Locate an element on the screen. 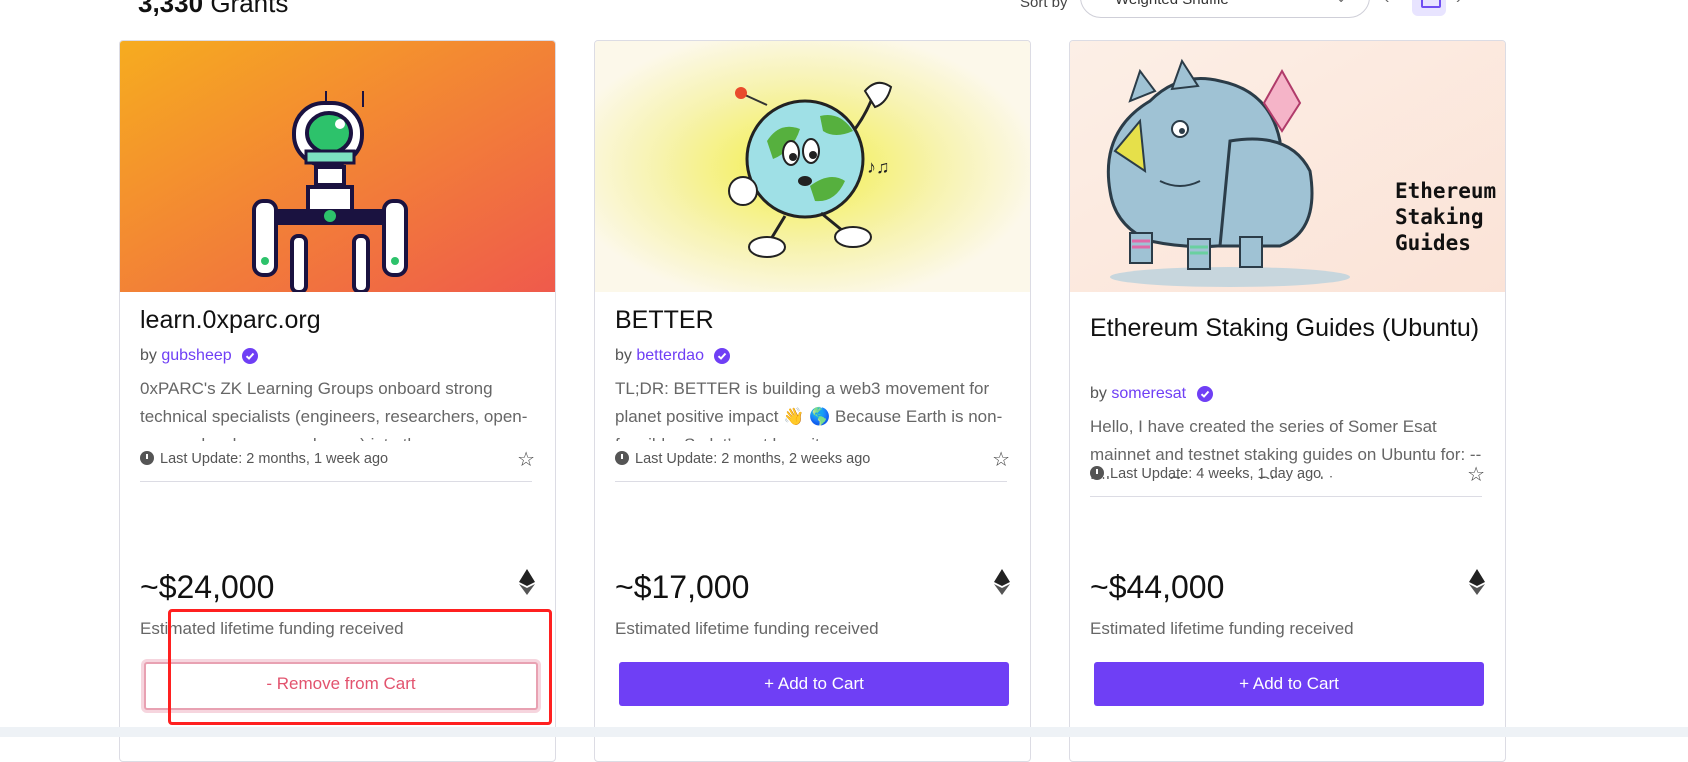 Image resolution: width=1688 pixels, height=762 pixels. sort-select-value: Weighted Shuffle is located at coordinates (1172, 4).